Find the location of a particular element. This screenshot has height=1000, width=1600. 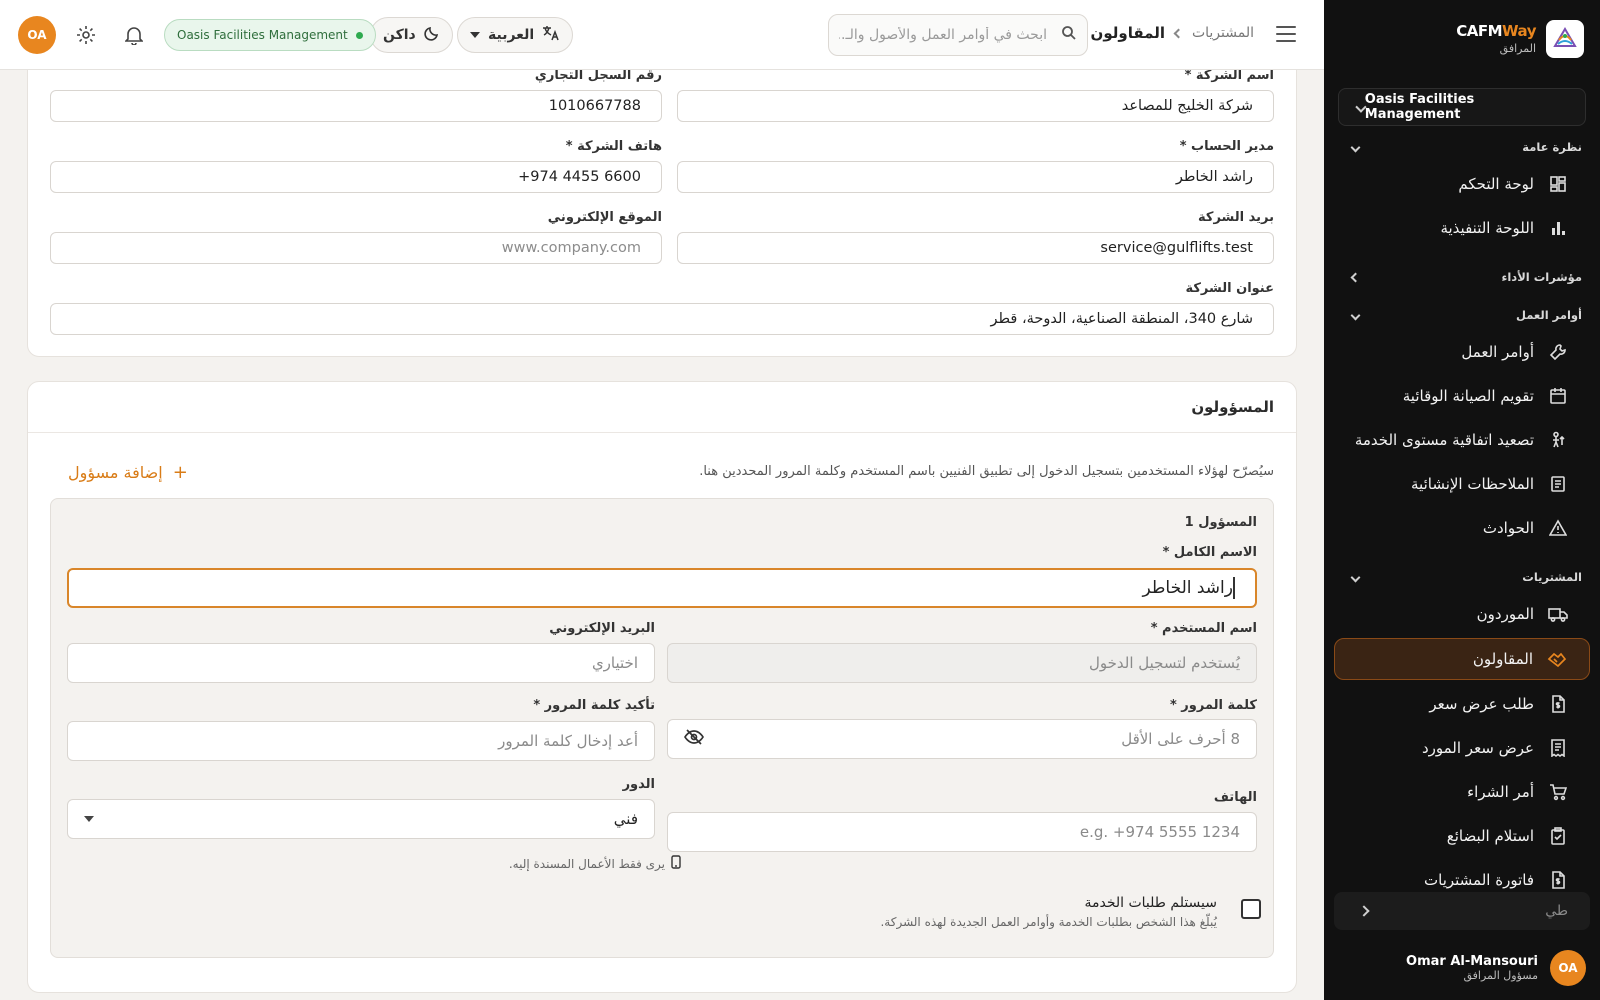

notify-title: سيستلم طلبات الخدمة is located at coordinates (1150, 903).